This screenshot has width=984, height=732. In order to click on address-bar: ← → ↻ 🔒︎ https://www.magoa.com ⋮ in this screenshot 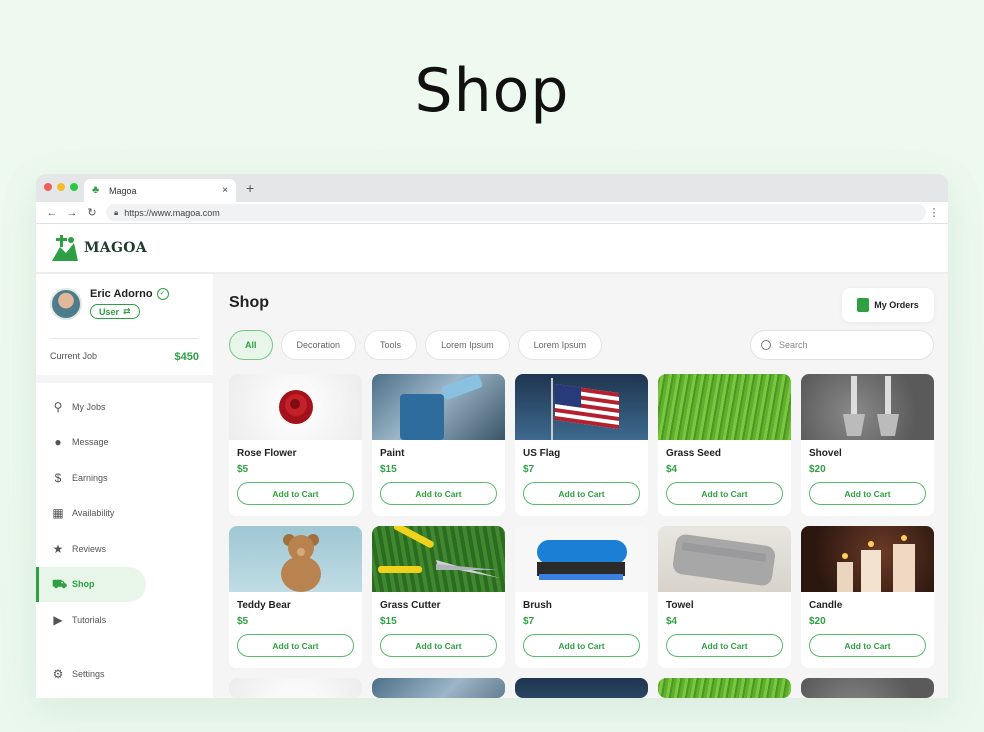, I will do `click(492, 213)`.